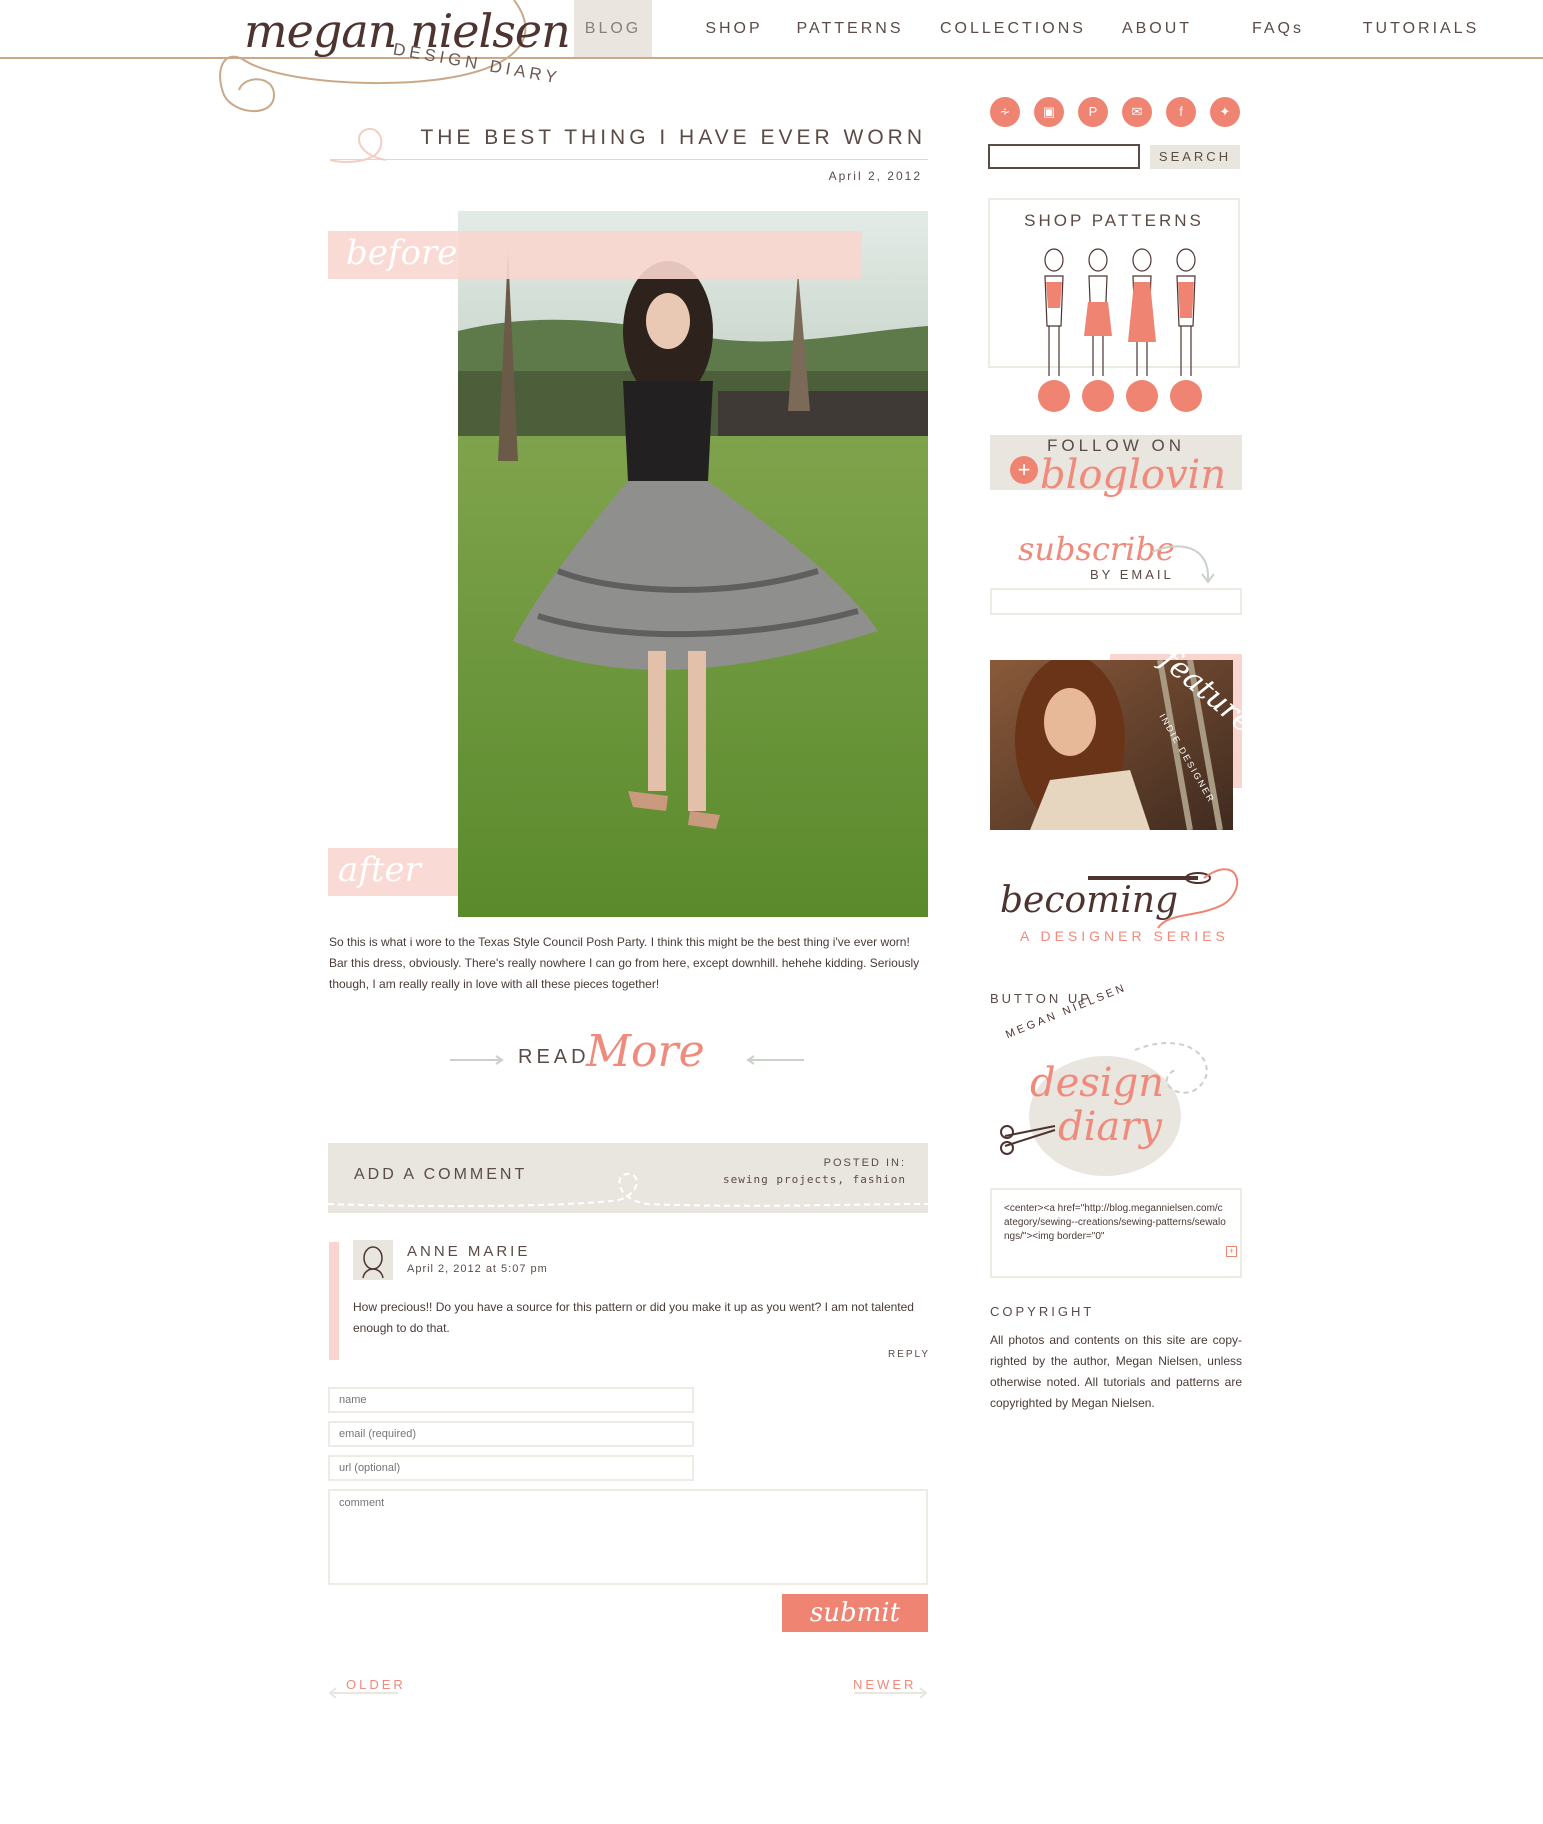 This screenshot has width=1543, height=1824. Describe the element at coordinates (511, 1468) in the screenshot. I see `url-input` at that location.